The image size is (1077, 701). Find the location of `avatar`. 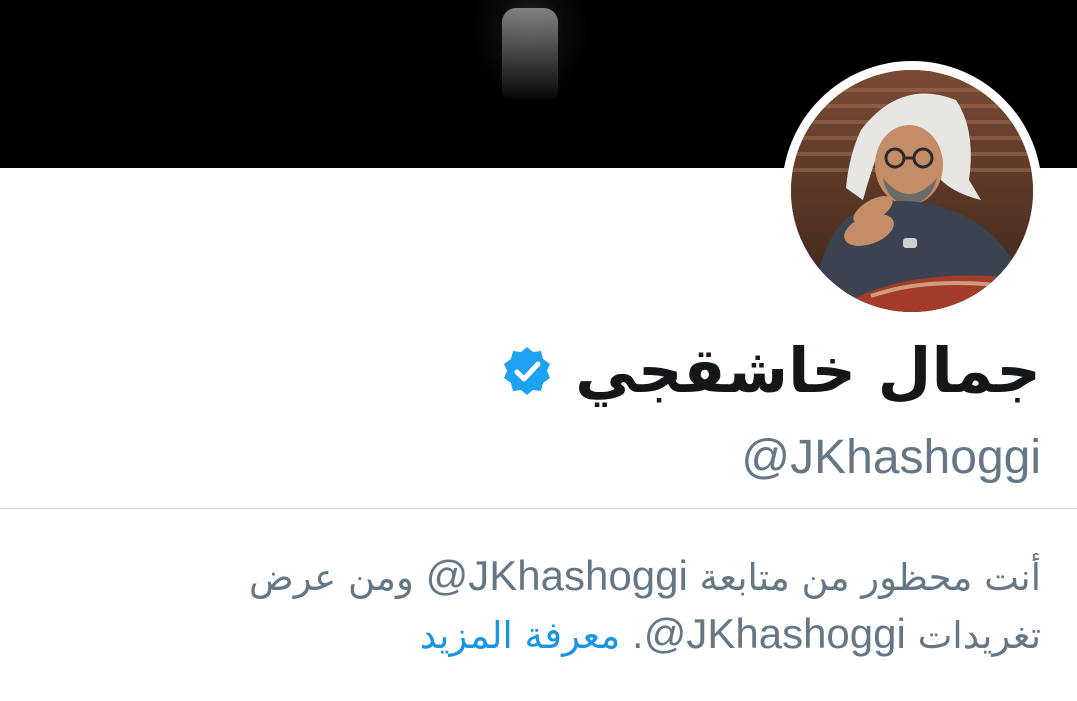

avatar is located at coordinates (912, 191).